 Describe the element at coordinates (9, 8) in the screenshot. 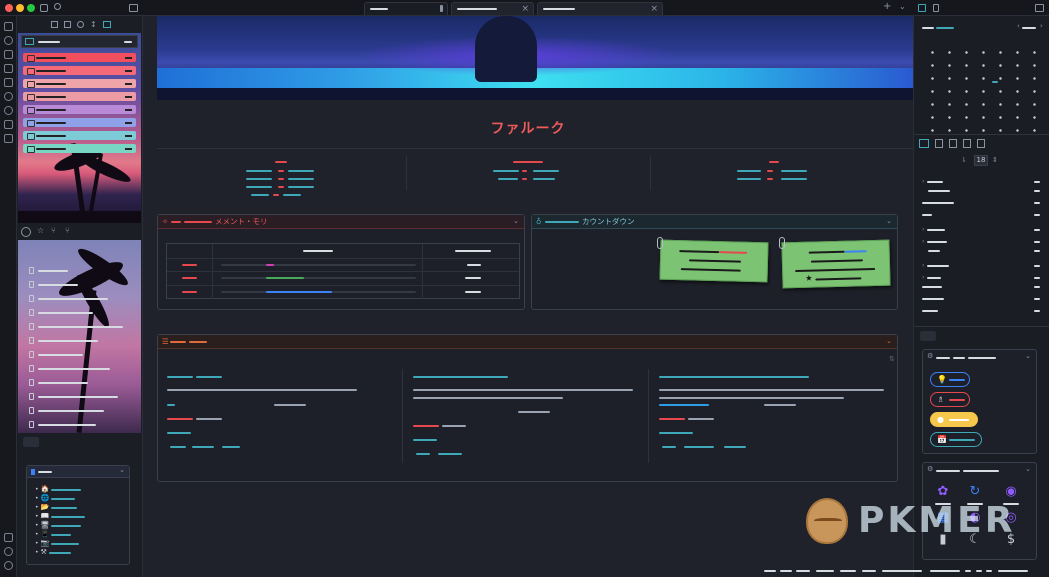

I see `close-window-button` at that location.